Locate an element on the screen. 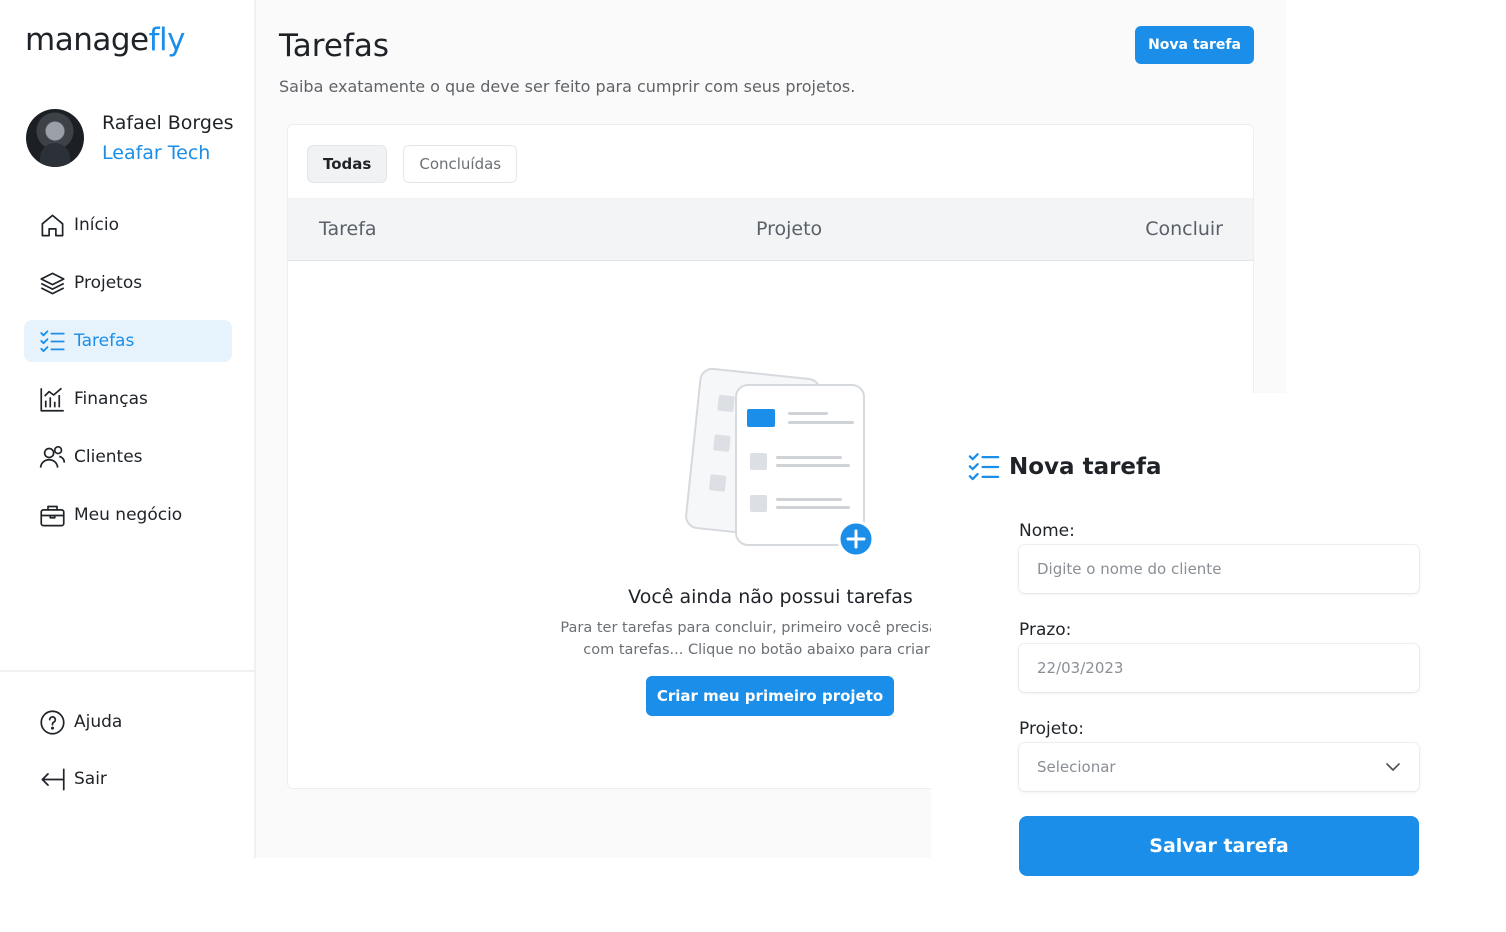 This screenshot has height=932, width=1506. project-label: Projeto: is located at coordinates (1051, 729).